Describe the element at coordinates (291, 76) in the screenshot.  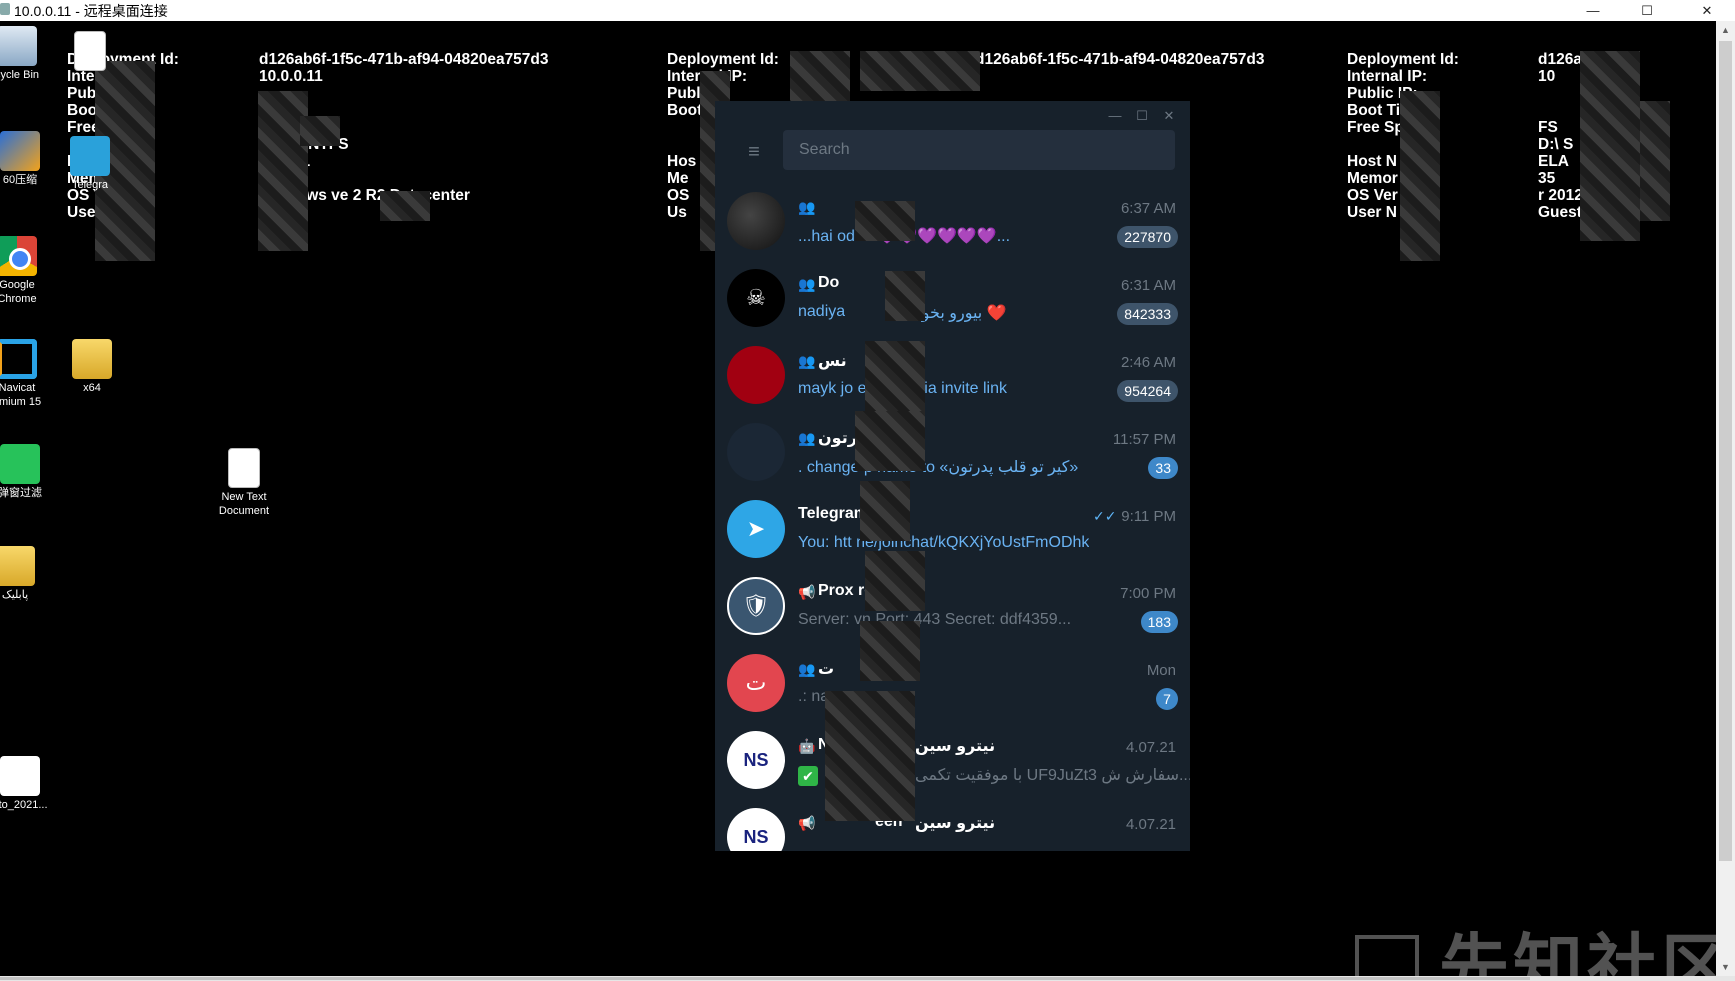
I see `bginfo-value: 10.0.0.11` at that location.